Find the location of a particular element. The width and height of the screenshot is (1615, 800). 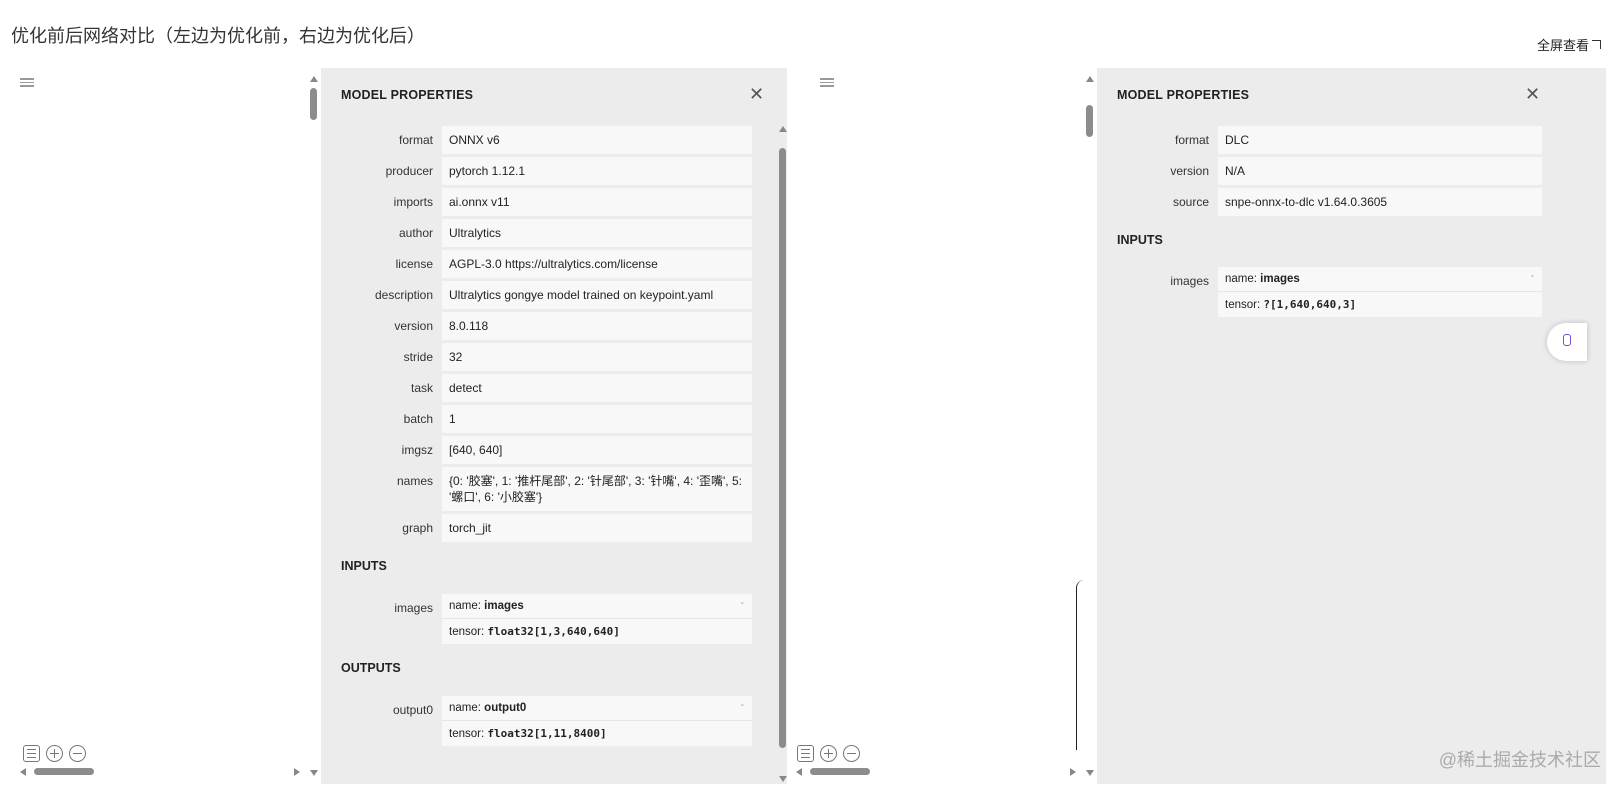

property-label: license is located at coordinates (414, 264).